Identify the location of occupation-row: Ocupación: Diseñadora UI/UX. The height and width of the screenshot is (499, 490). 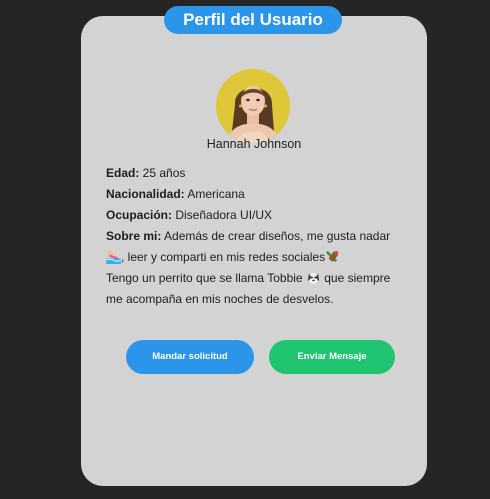
(256, 215).